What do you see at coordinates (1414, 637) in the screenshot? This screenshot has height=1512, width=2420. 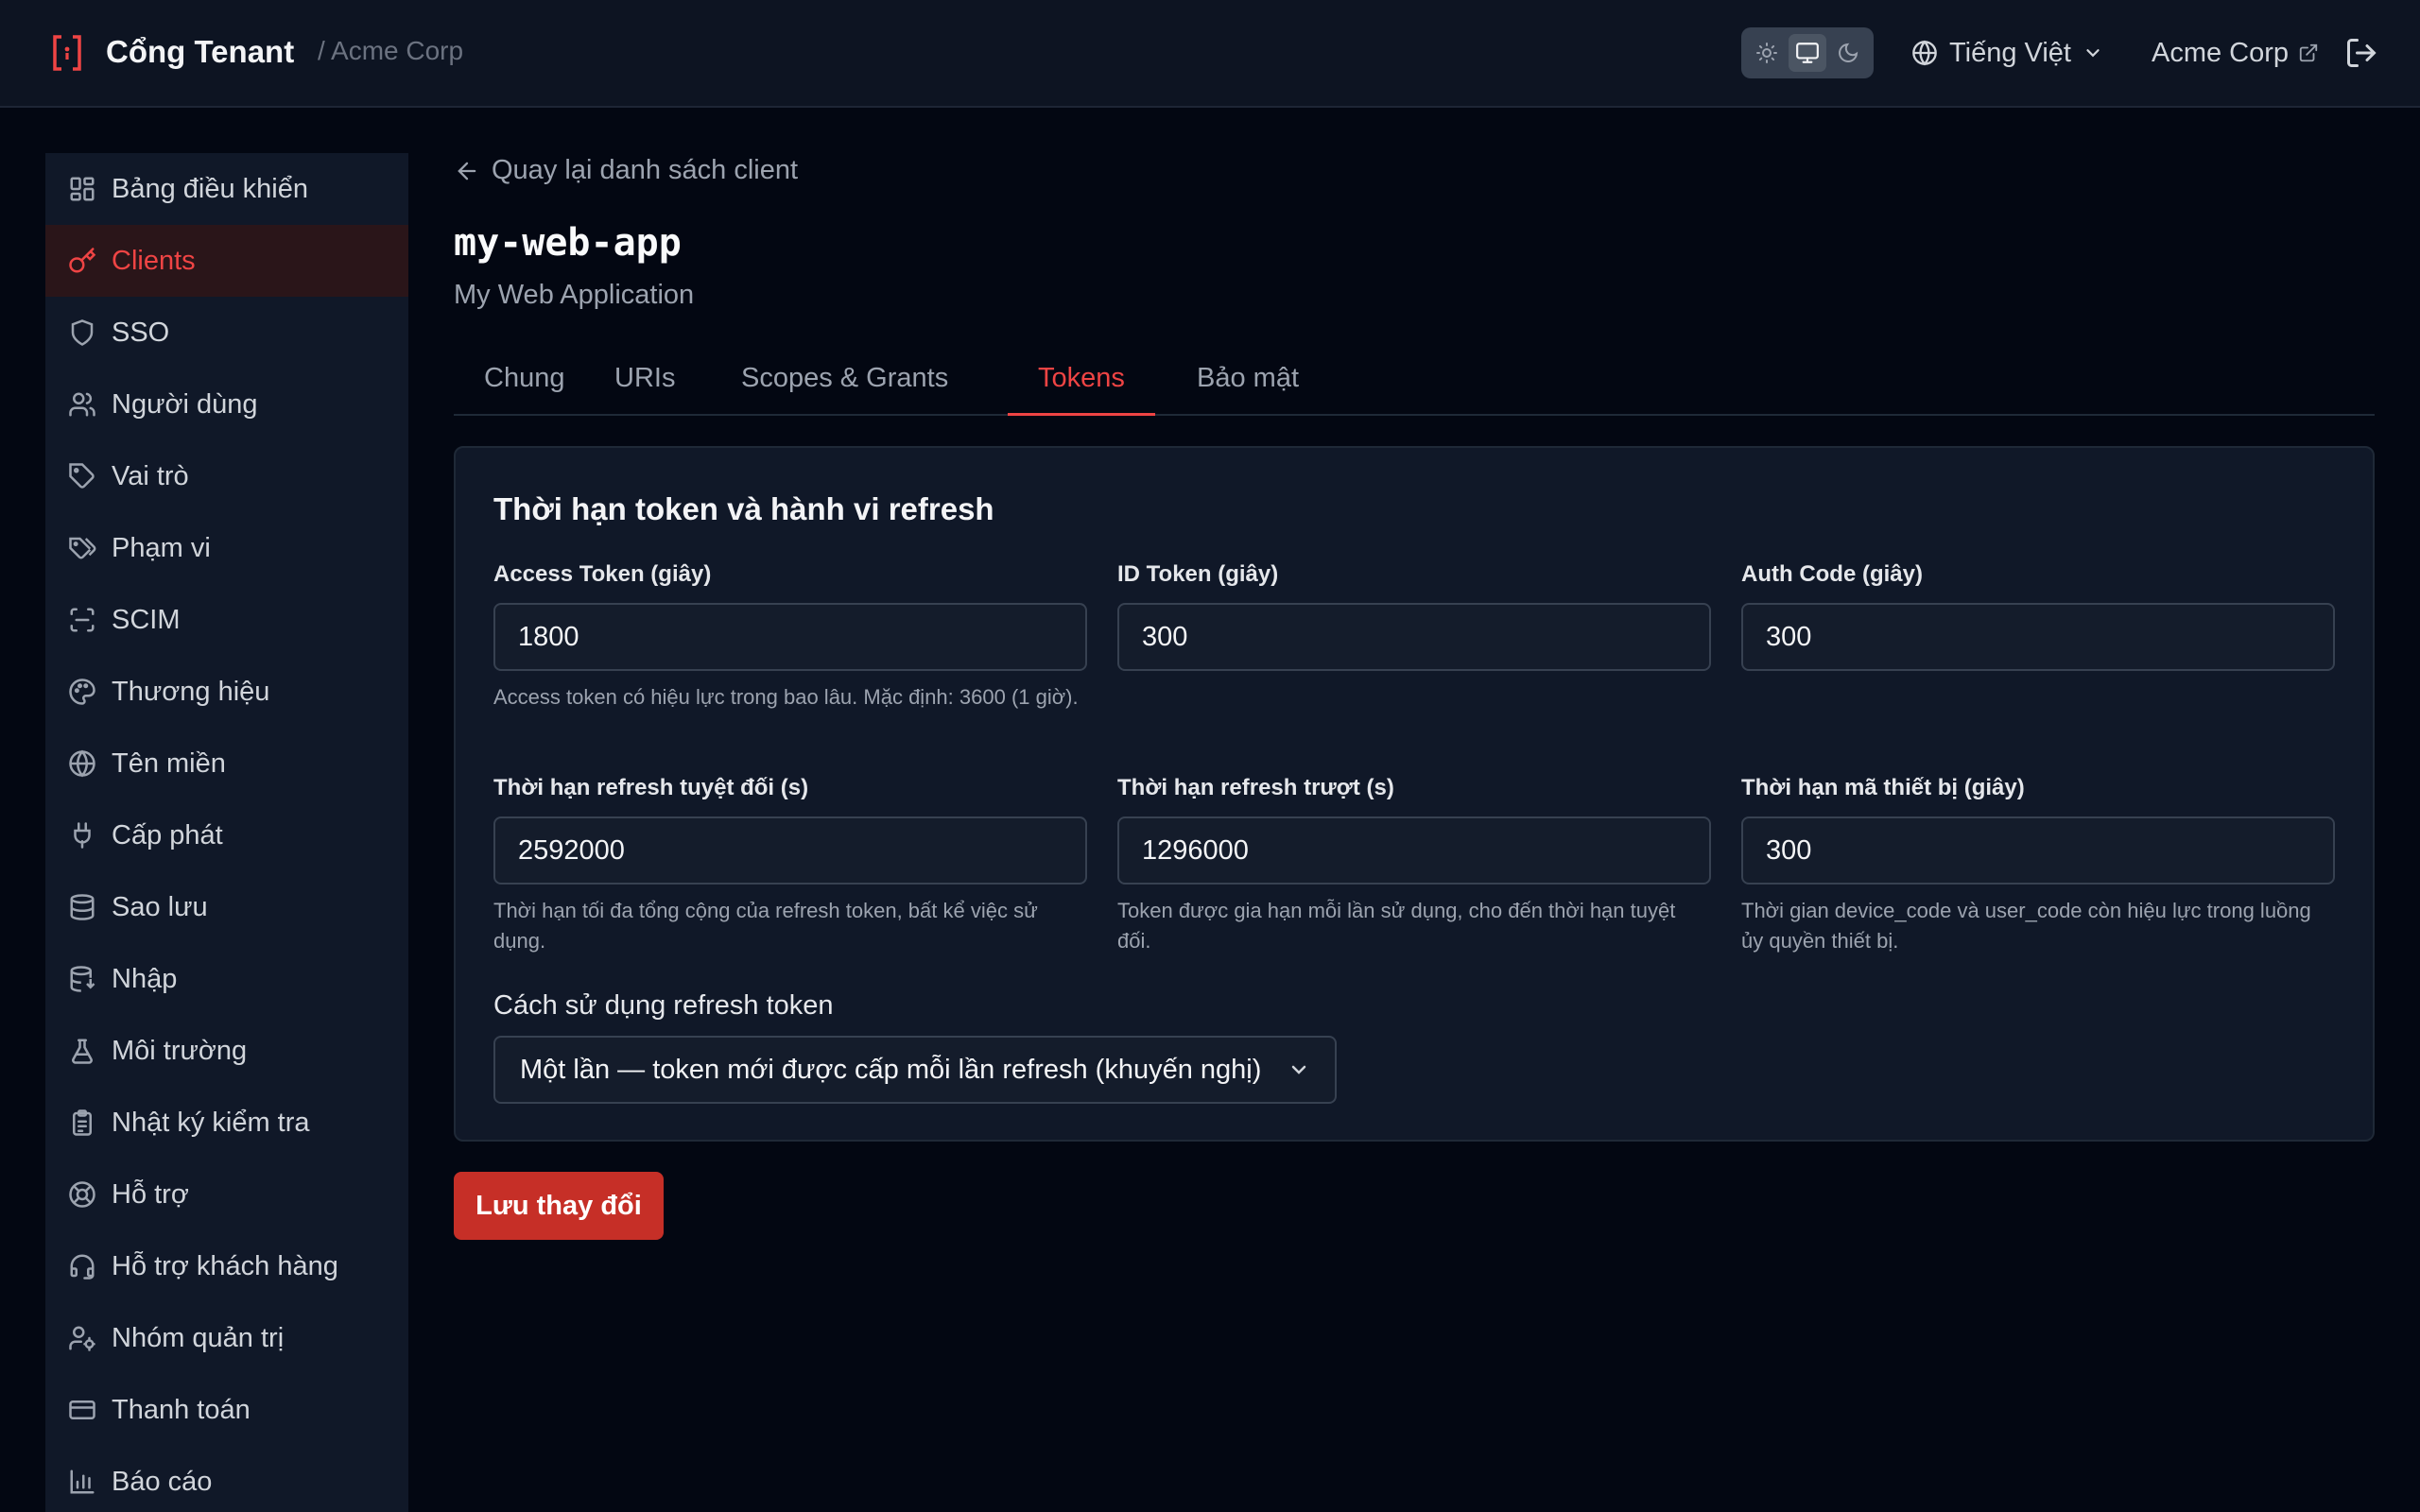 I see `id-token-input` at bounding box center [1414, 637].